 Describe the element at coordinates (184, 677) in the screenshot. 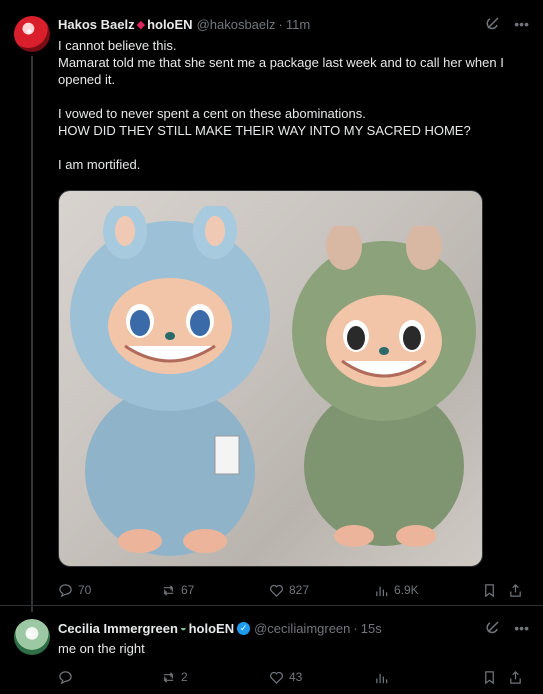

I see `repost-count: 2` at that location.